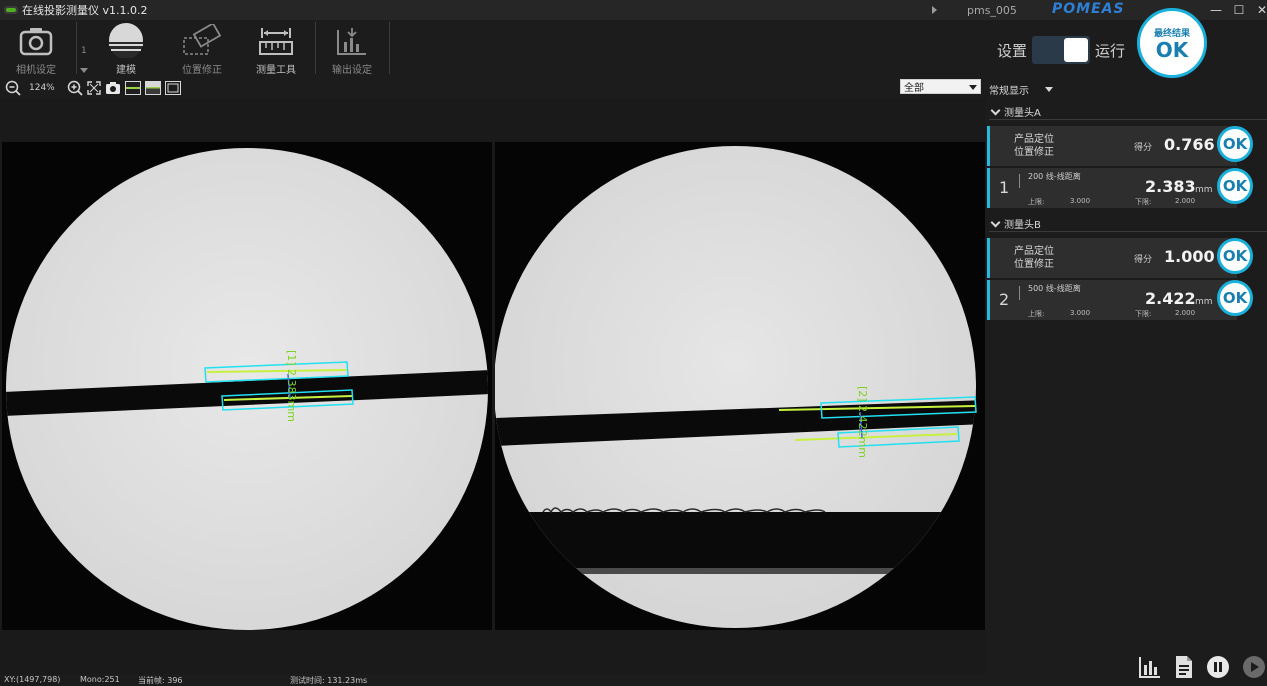  What do you see at coordinates (11, 10) in the screenshot?
I see `app-logo-icon` at bounding box center [11, 10].